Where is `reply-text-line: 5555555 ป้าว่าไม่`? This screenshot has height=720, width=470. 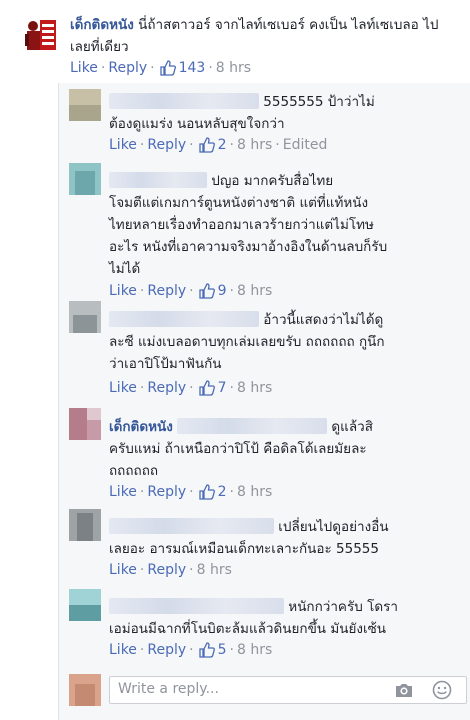
reply-text-line: 5555555 ป้าว่าไม่ is located at coordinates (319, 102).